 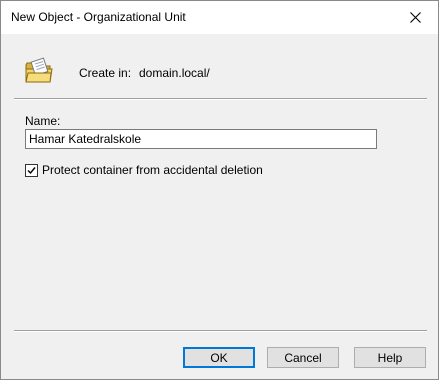 I want to click on title-bar: New Object - Organizational Unit, so click(x=219, y=17).